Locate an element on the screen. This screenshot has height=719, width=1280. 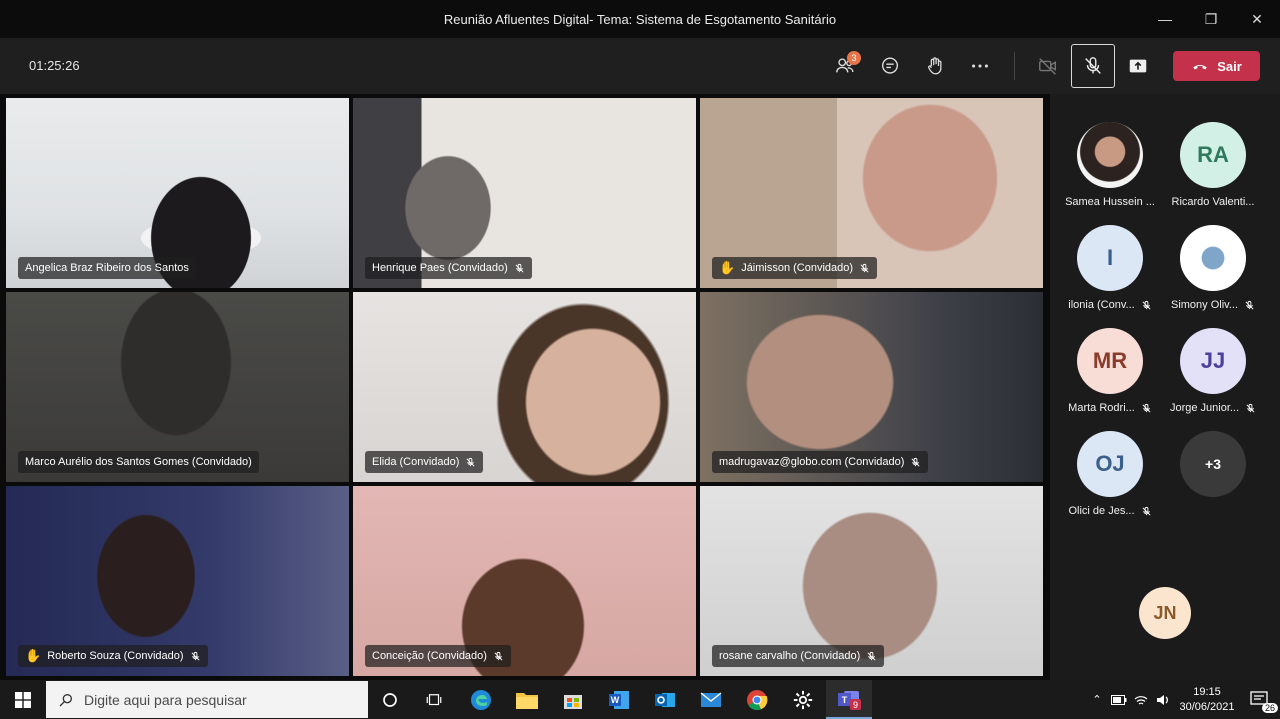
clock-time: 19:15 is located at coordinates (1207, 691).